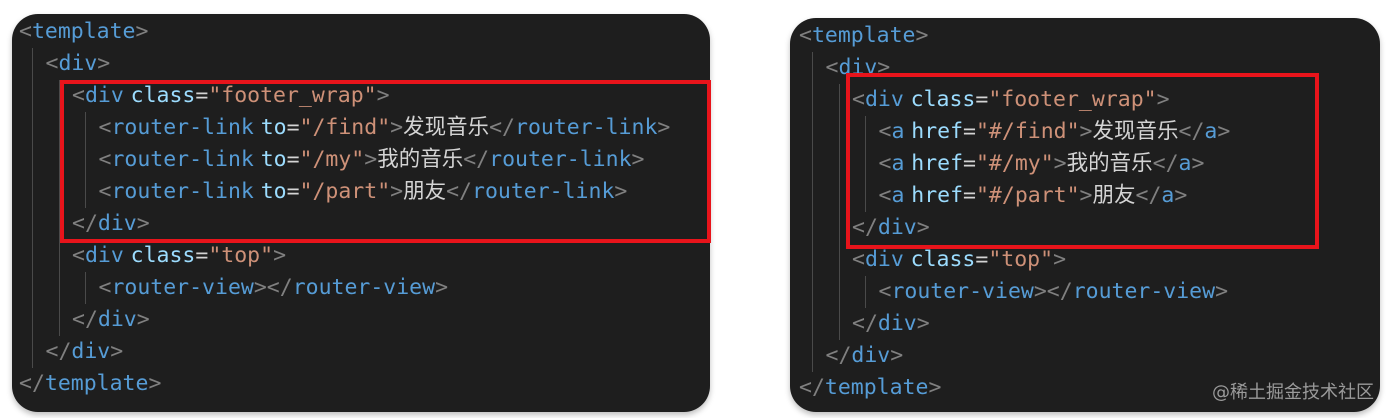  Describe the element at coordinates (292, 95) in the screenshot. I see `code-token-attr-value: "footer_wrap"` at that location.